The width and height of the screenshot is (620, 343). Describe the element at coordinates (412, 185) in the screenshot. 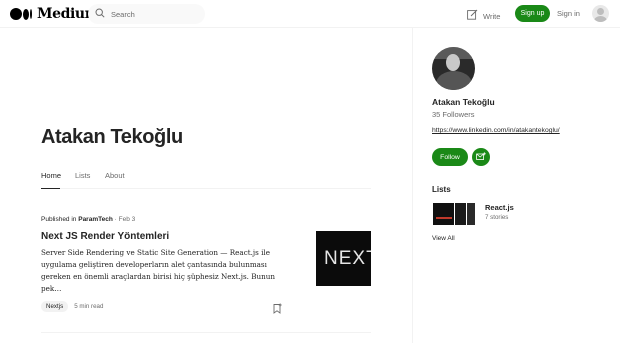

I see `sidebar-divider` at that location.